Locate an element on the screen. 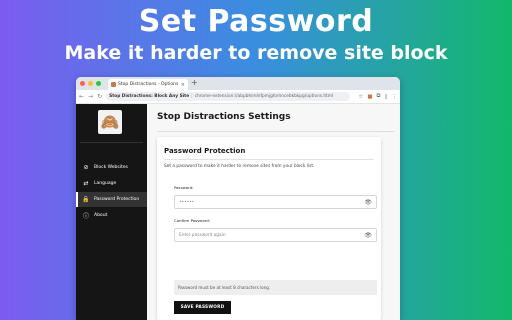 The width and height of the screenshot is (512, 320). show-password-eye-icon: 👁 is located at coordinates (368, 202).